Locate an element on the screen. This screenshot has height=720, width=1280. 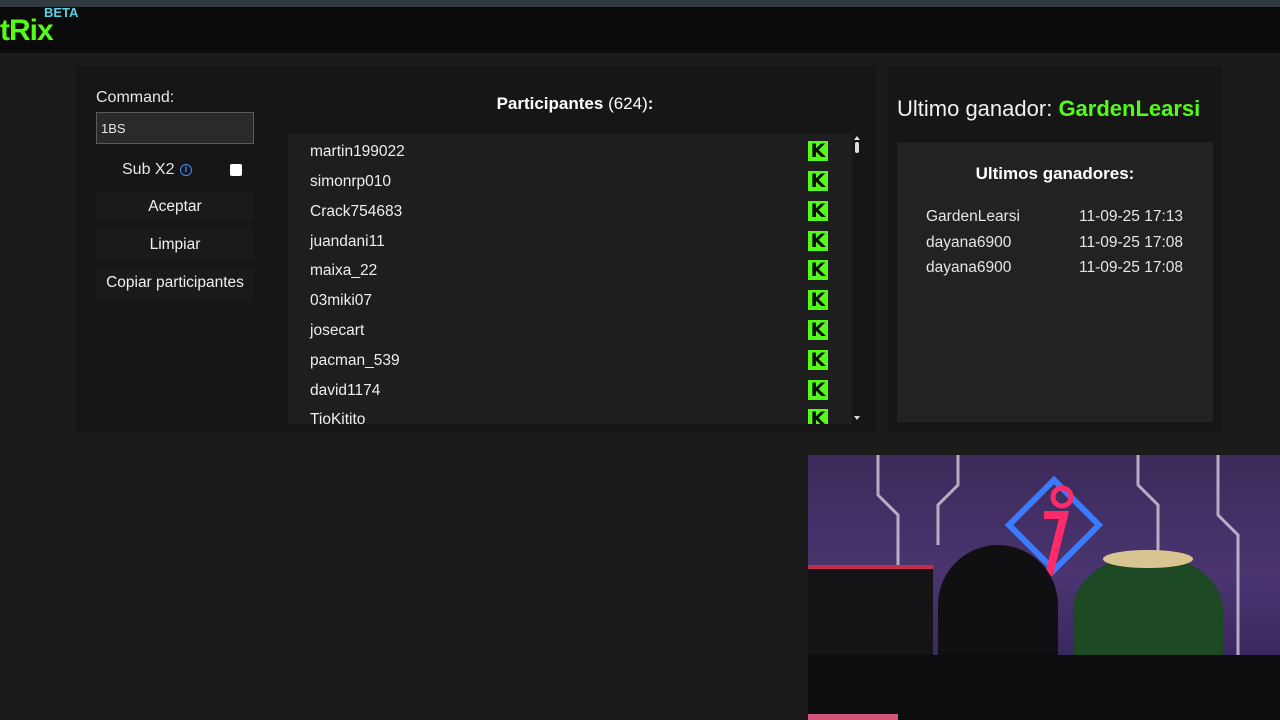
scroll-thumb is located at coordinates (857, 147).